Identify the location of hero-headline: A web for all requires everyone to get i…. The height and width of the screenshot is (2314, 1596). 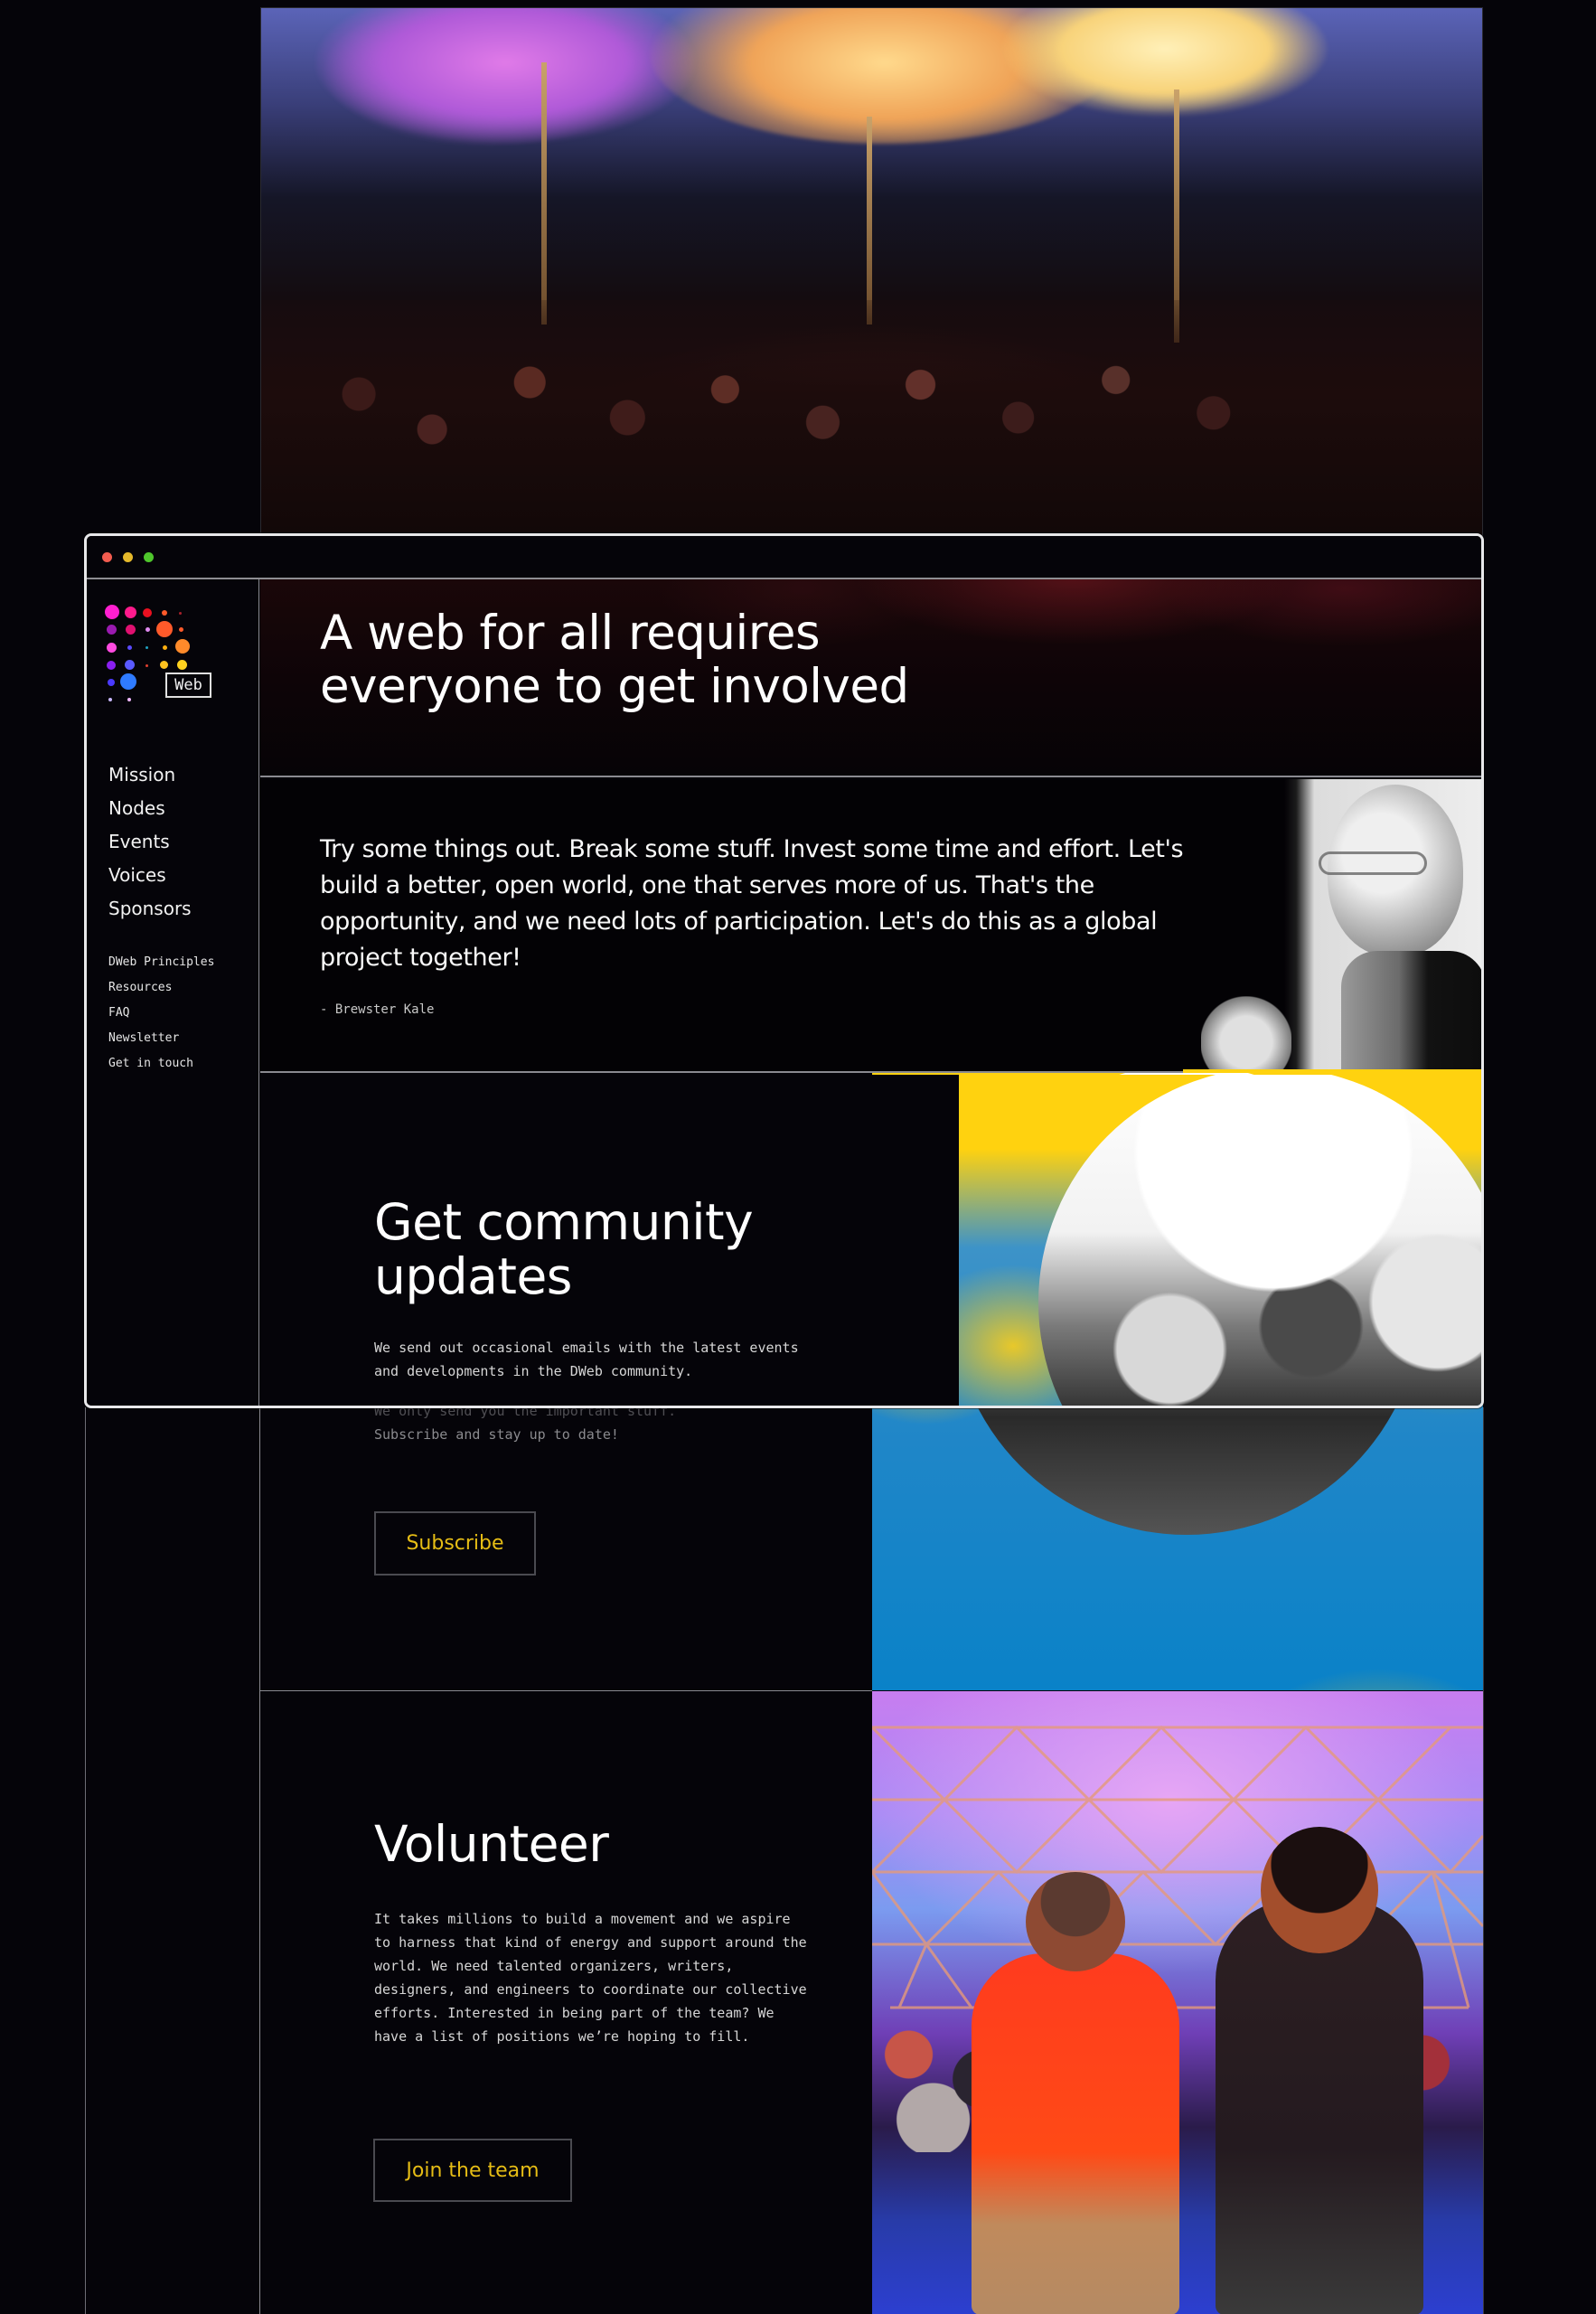
(614, 660).